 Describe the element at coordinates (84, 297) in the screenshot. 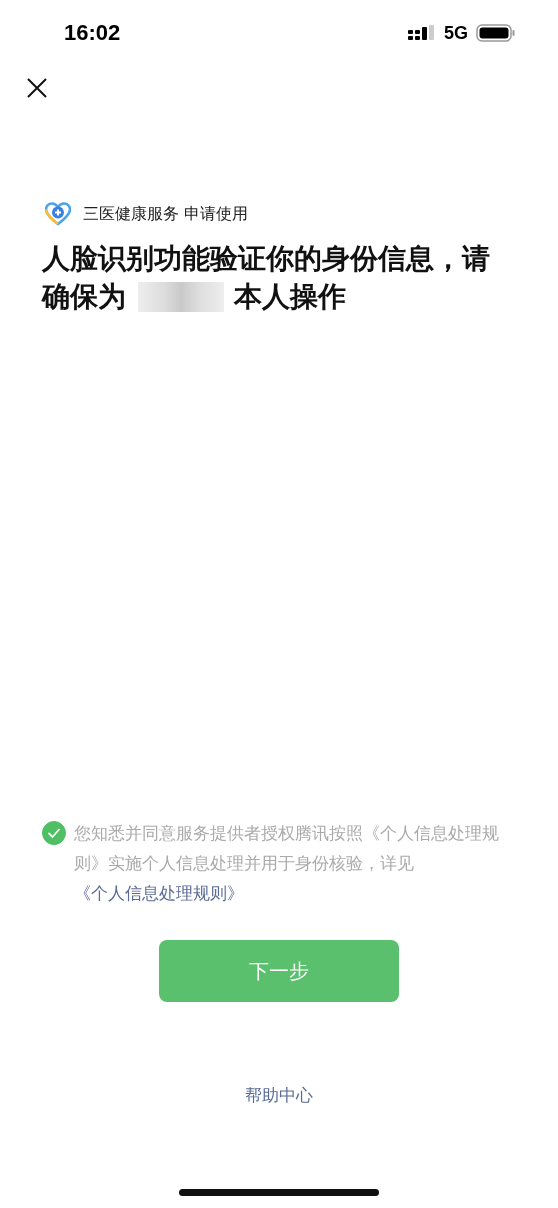

I see `heading-text: 确保为` at that location.